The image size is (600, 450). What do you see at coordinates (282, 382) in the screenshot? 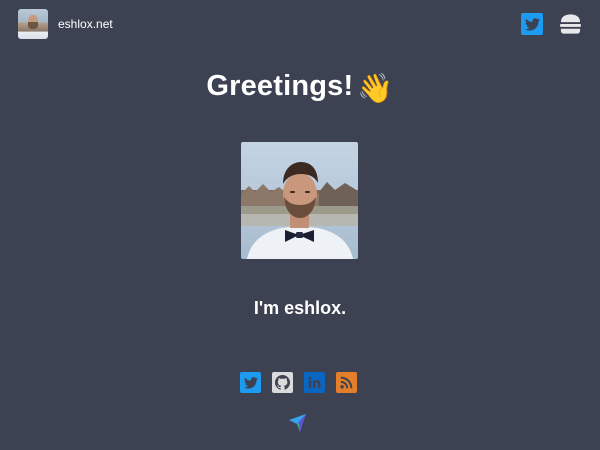
I see `github-icon` at bounding box center [282, 382].